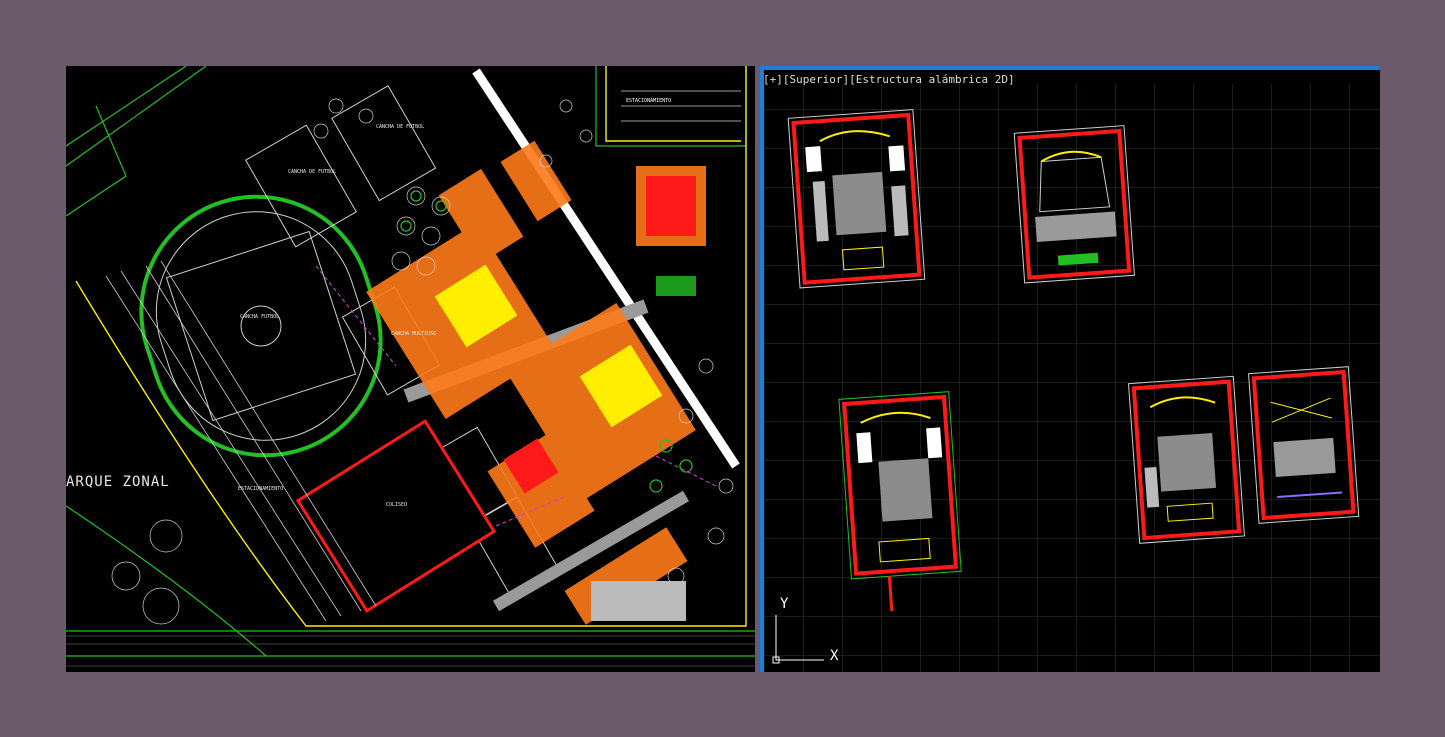  What do you see at coordinates (261, 489) in the screenshot?
I see `parking-label-bottom: ESTACIONAMIENTO` at bounding box center [261, 489].